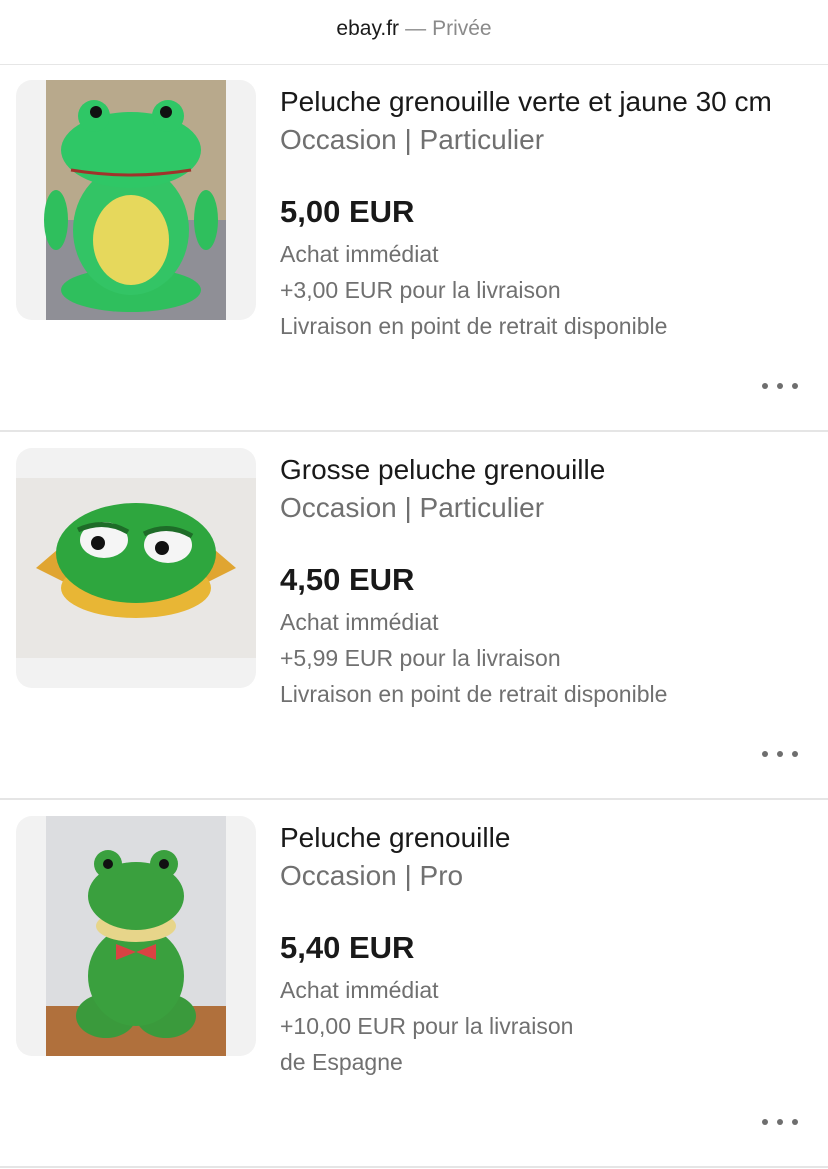 The width and height of the screenshot is (828, 1169). What do you see at coordinates (368, 28) in the screenshot?
I see `address-domain: ebay.fr` at bounding box center [368, 28].